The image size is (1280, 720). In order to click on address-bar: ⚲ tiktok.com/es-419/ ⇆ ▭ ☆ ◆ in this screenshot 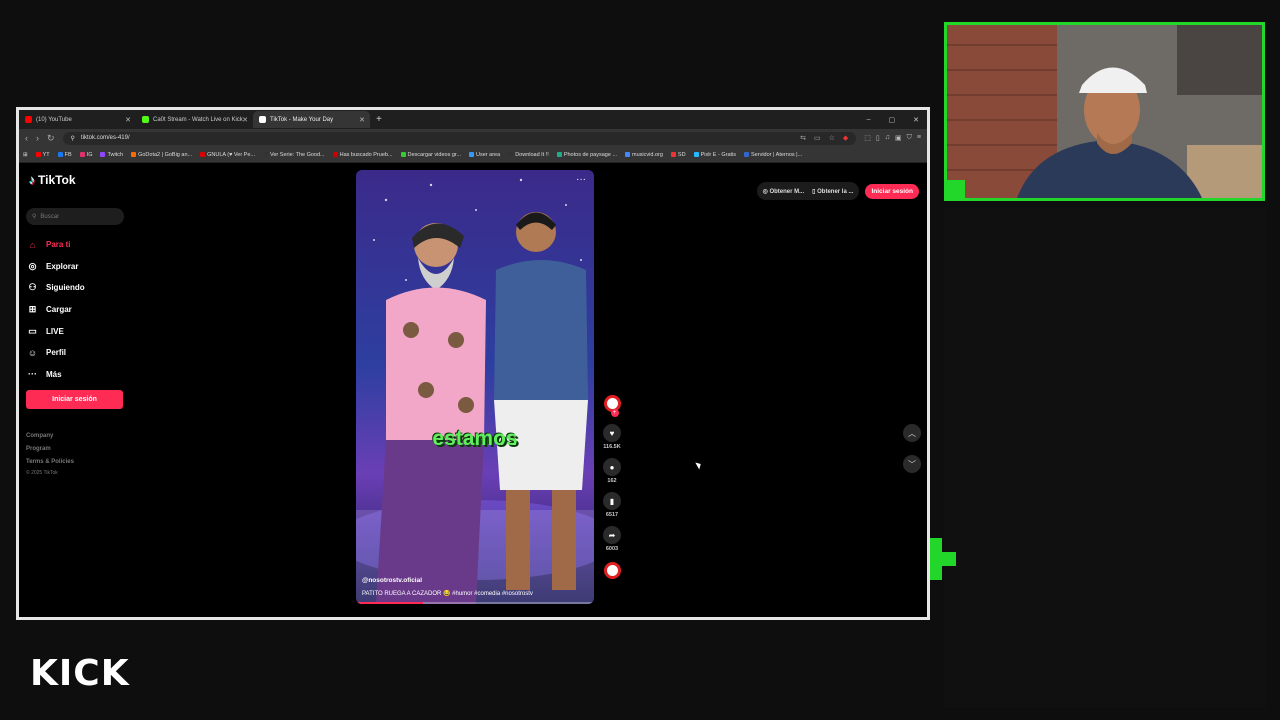, I will do `click(459, 138)`.